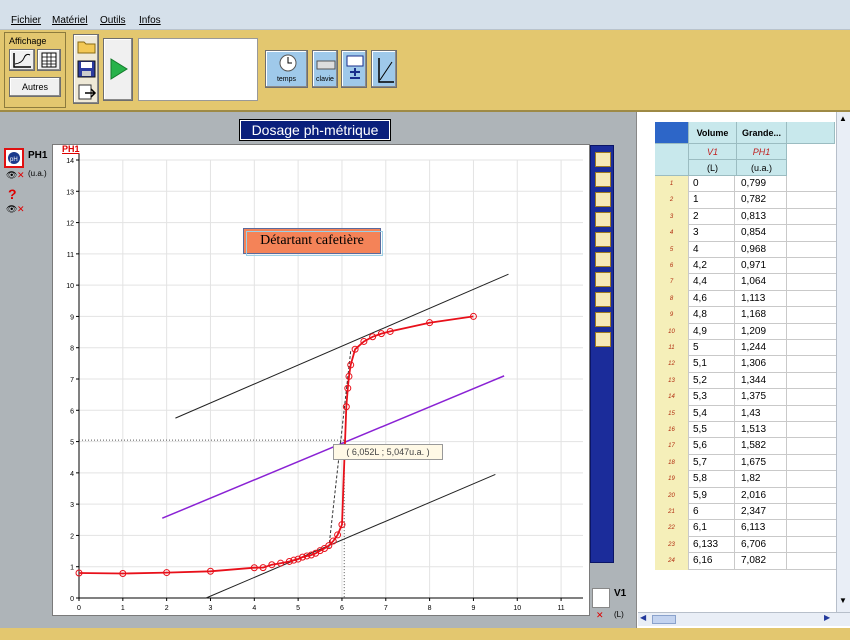  I want to click on table-row: 18 5,7 1,675, so click(746, 463).